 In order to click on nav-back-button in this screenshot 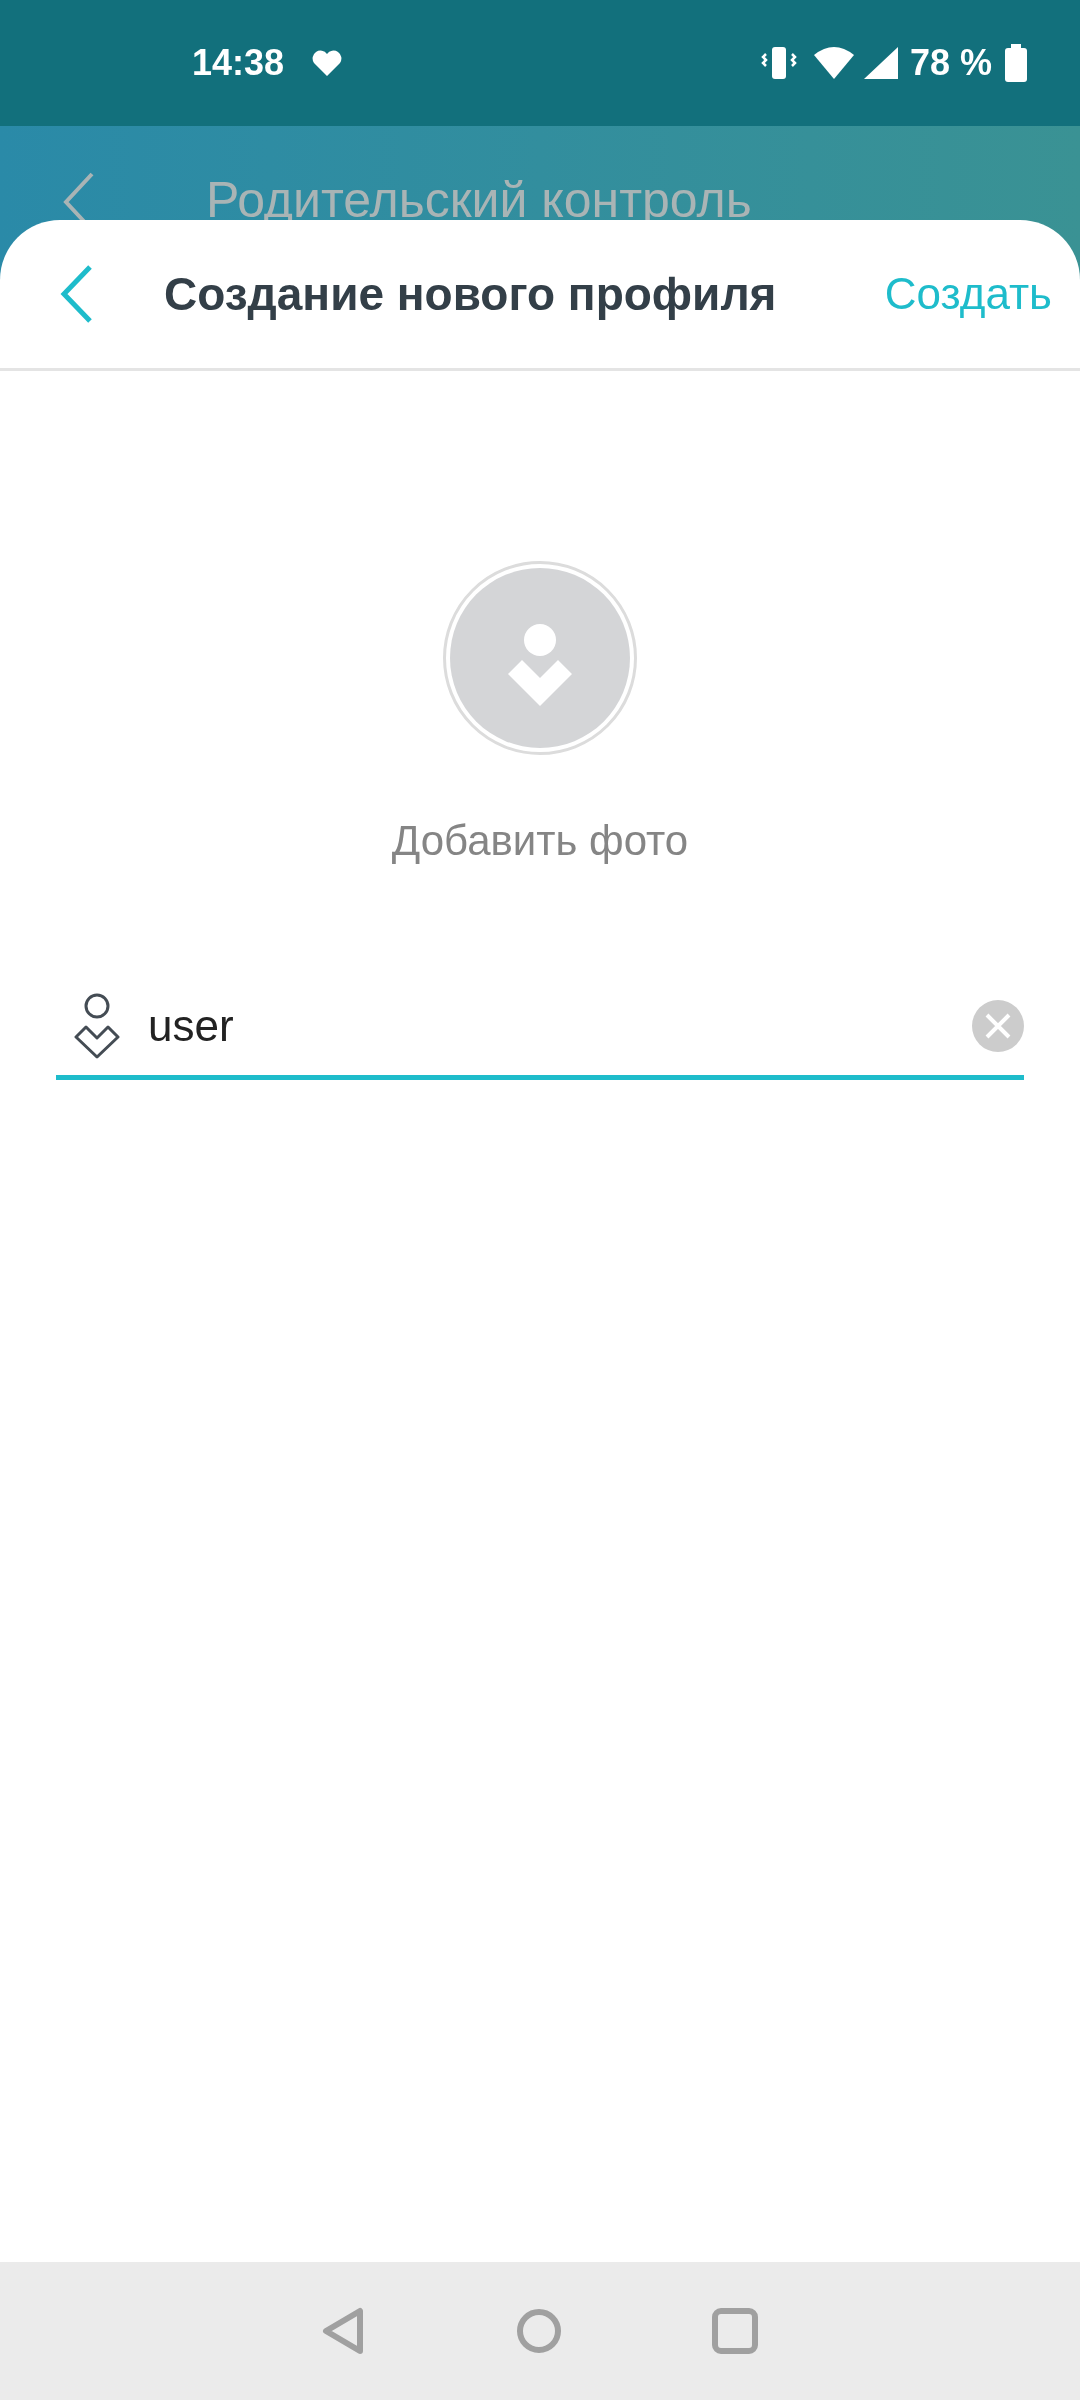, I will do `click(344, 2331)`.